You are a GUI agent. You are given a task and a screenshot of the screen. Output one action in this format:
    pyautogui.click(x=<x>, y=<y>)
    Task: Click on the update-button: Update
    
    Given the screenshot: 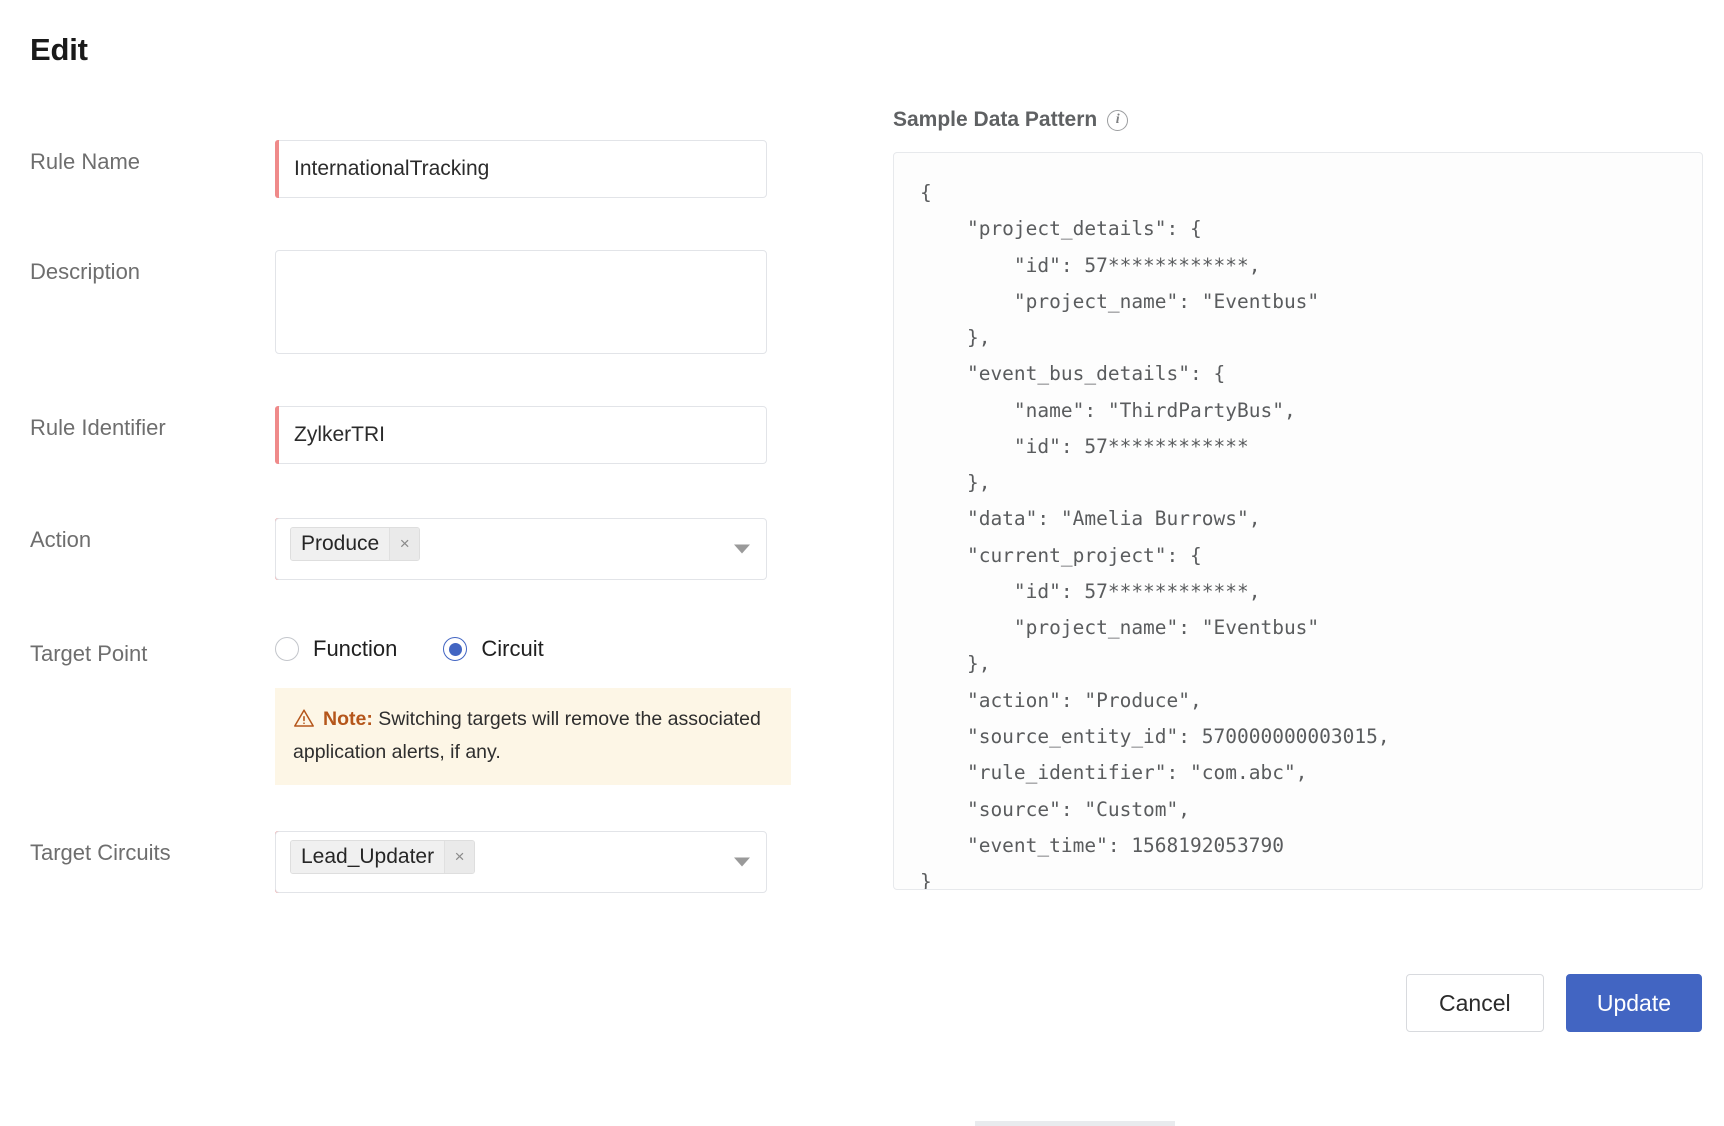 What is the action you would take?
    pyautogui.click(x=1633, y=1003)
    